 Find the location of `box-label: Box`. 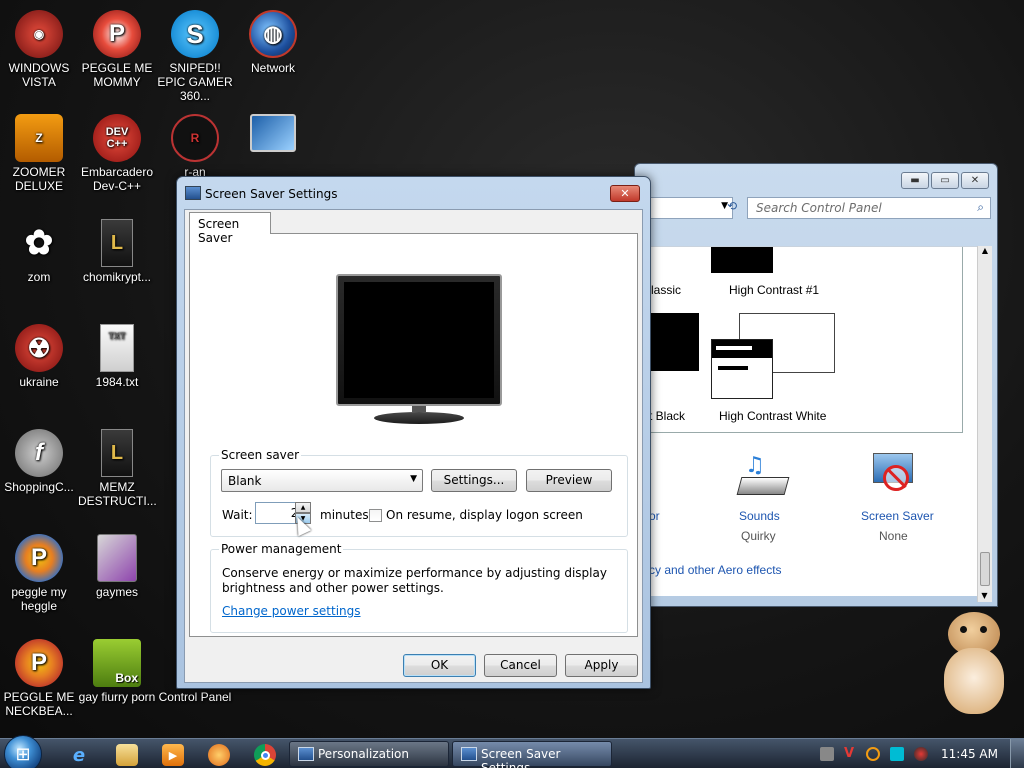

box-label: Box is located at coordinates (126, 678).